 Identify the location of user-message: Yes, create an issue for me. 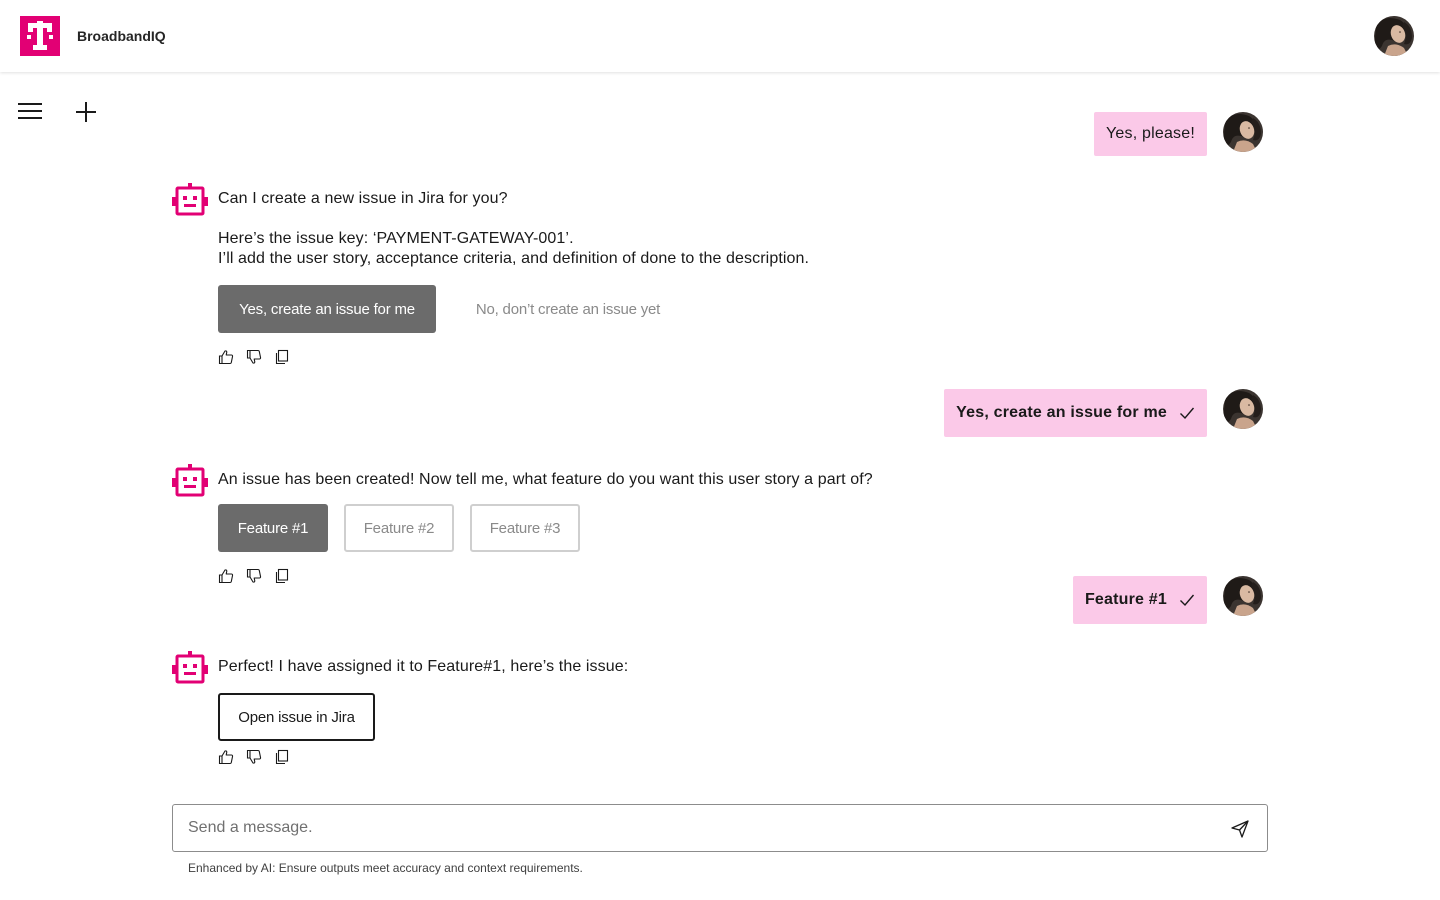
(1103, 413).